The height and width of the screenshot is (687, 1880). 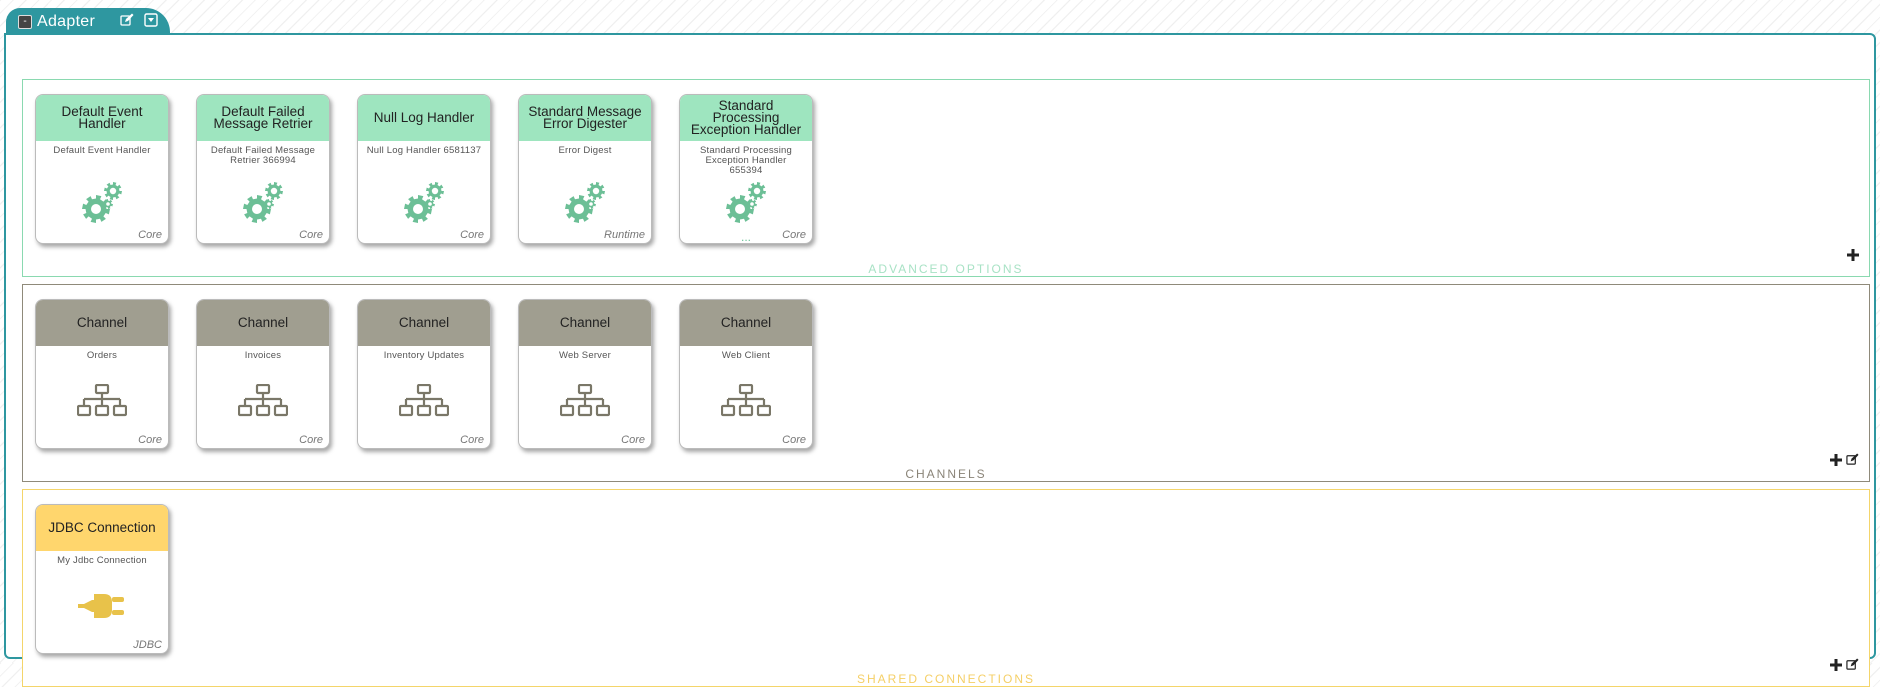 I want to click on card-name: Inventory Updates, so click(x=424, y=355).